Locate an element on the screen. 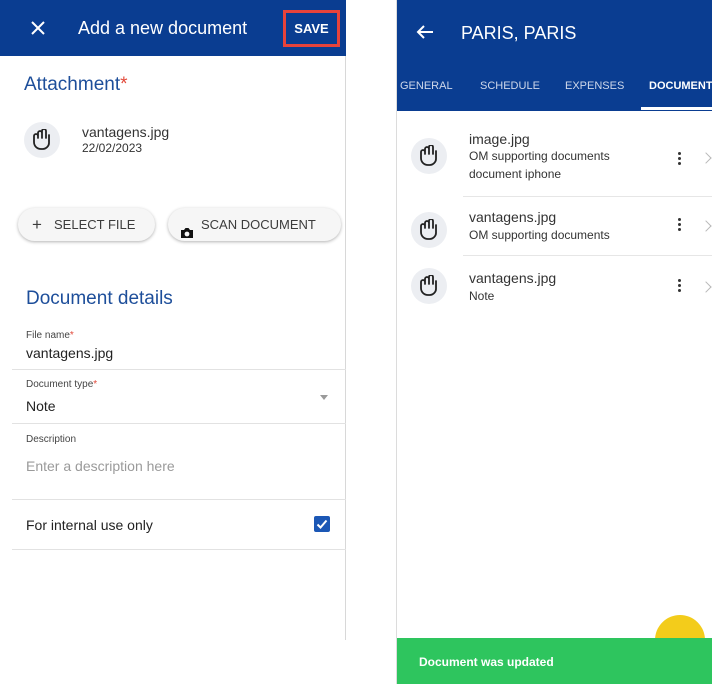  document-details-title: Document details is located at coordinates (99, 298).